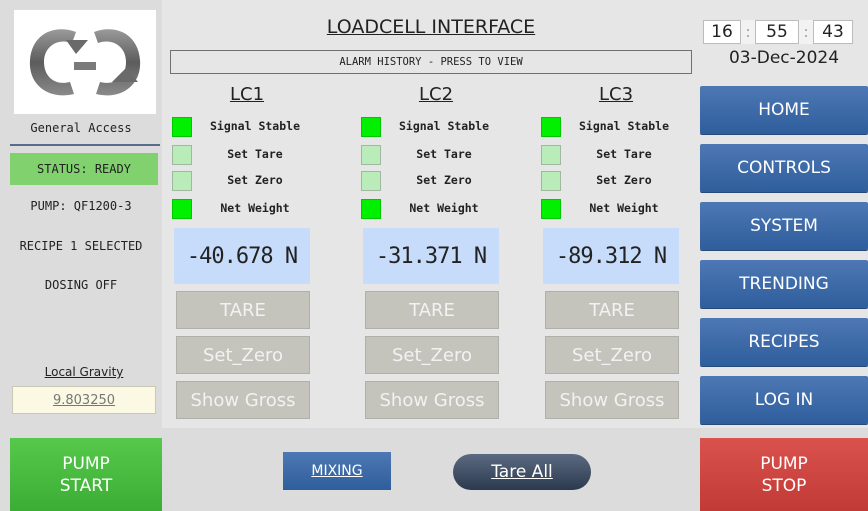  Describe the element at coordinates (85, 145) in the screenshot. I see `divider` at that location.